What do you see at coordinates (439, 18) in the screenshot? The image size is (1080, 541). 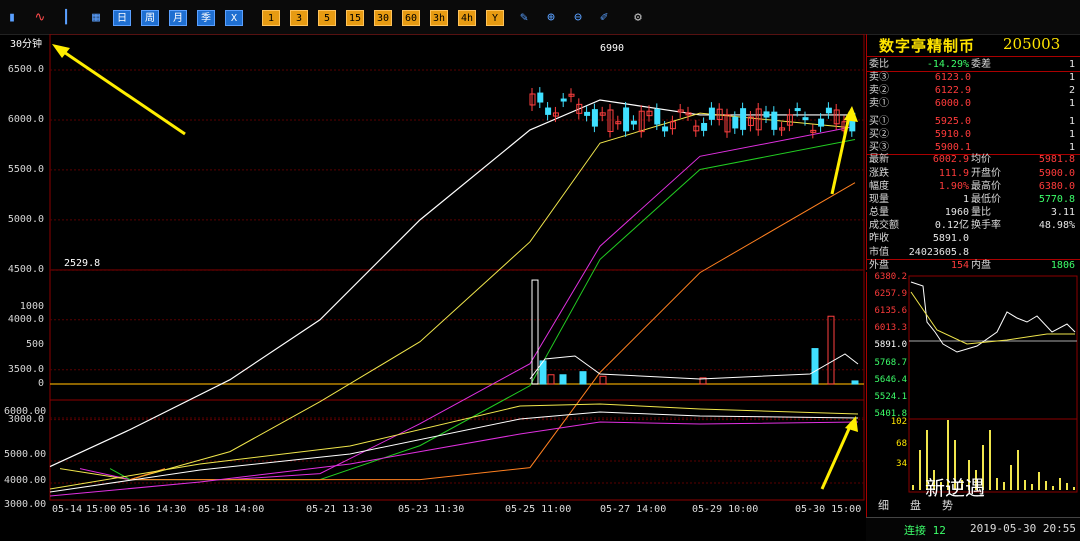 I see `period-3h-button: 3h` at bounding box center [439, 18].